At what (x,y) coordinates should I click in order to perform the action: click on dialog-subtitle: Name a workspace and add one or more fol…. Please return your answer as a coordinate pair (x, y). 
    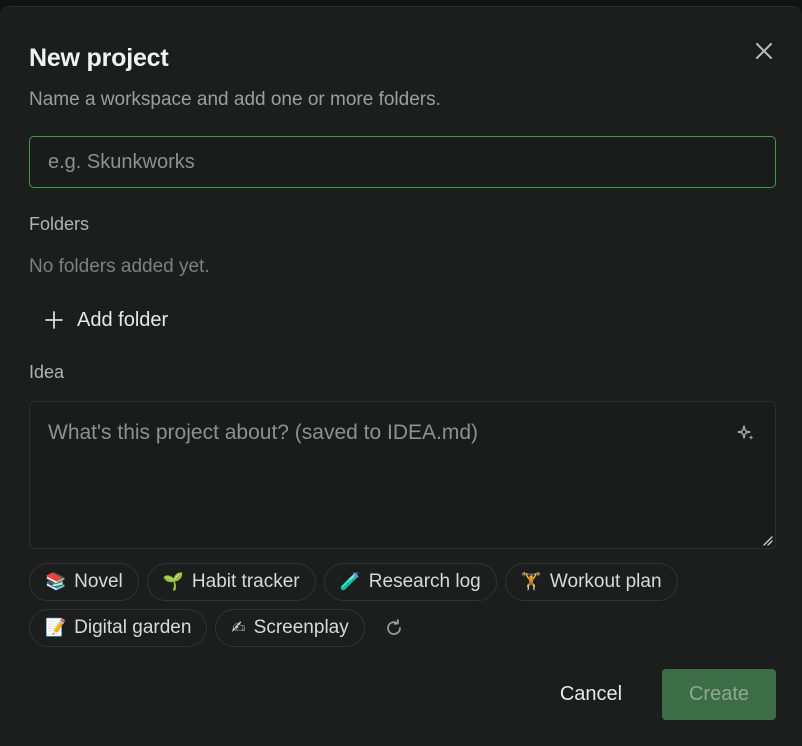
    Looking at the image, I should click on (235, 99).